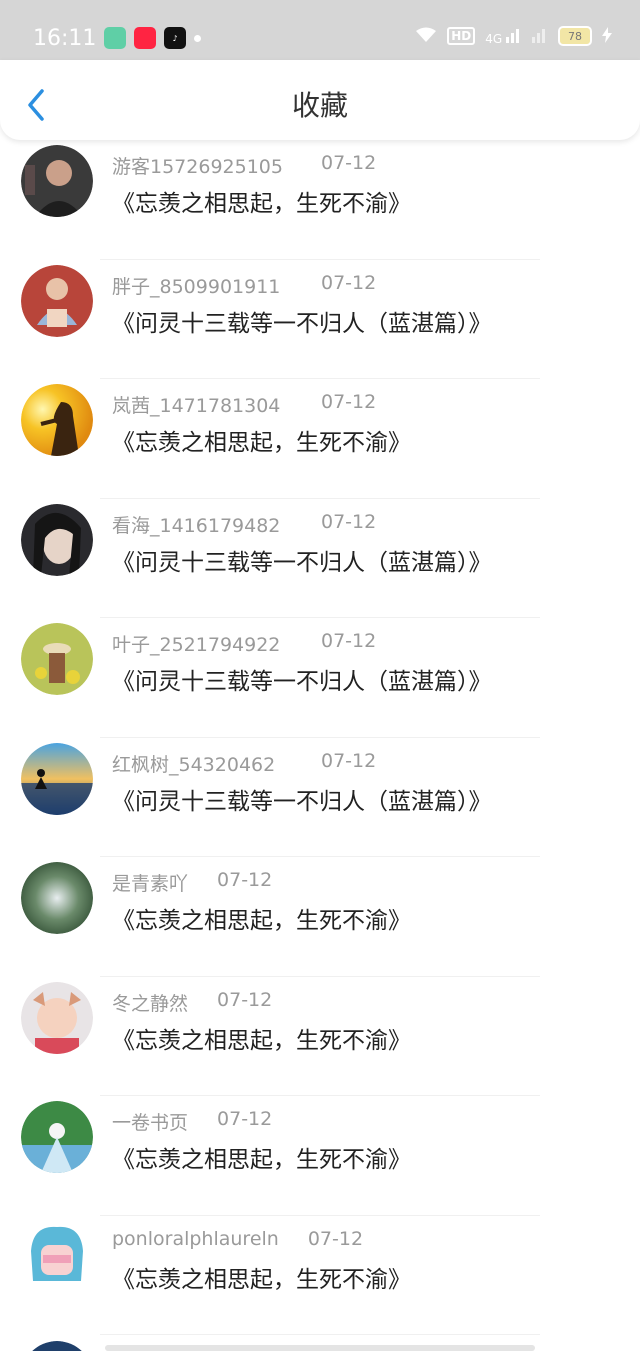  I want to click on list-item: 胖子_8509901911 07-12 《问灵十三载等一不归人（蓝湛篇）》, so click(320, 319).